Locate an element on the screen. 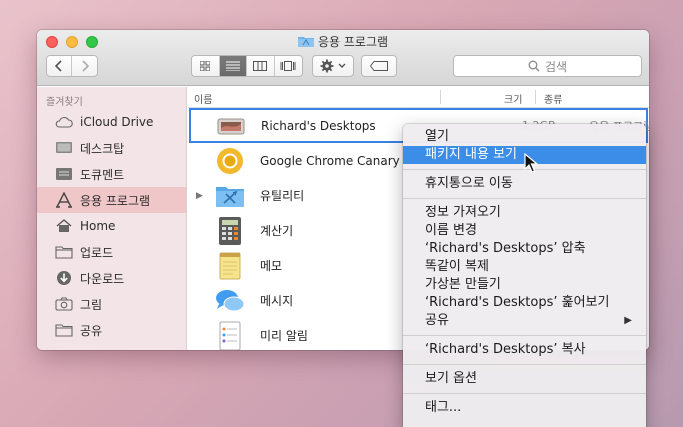  search-icon is located at coordinates (534, 66).